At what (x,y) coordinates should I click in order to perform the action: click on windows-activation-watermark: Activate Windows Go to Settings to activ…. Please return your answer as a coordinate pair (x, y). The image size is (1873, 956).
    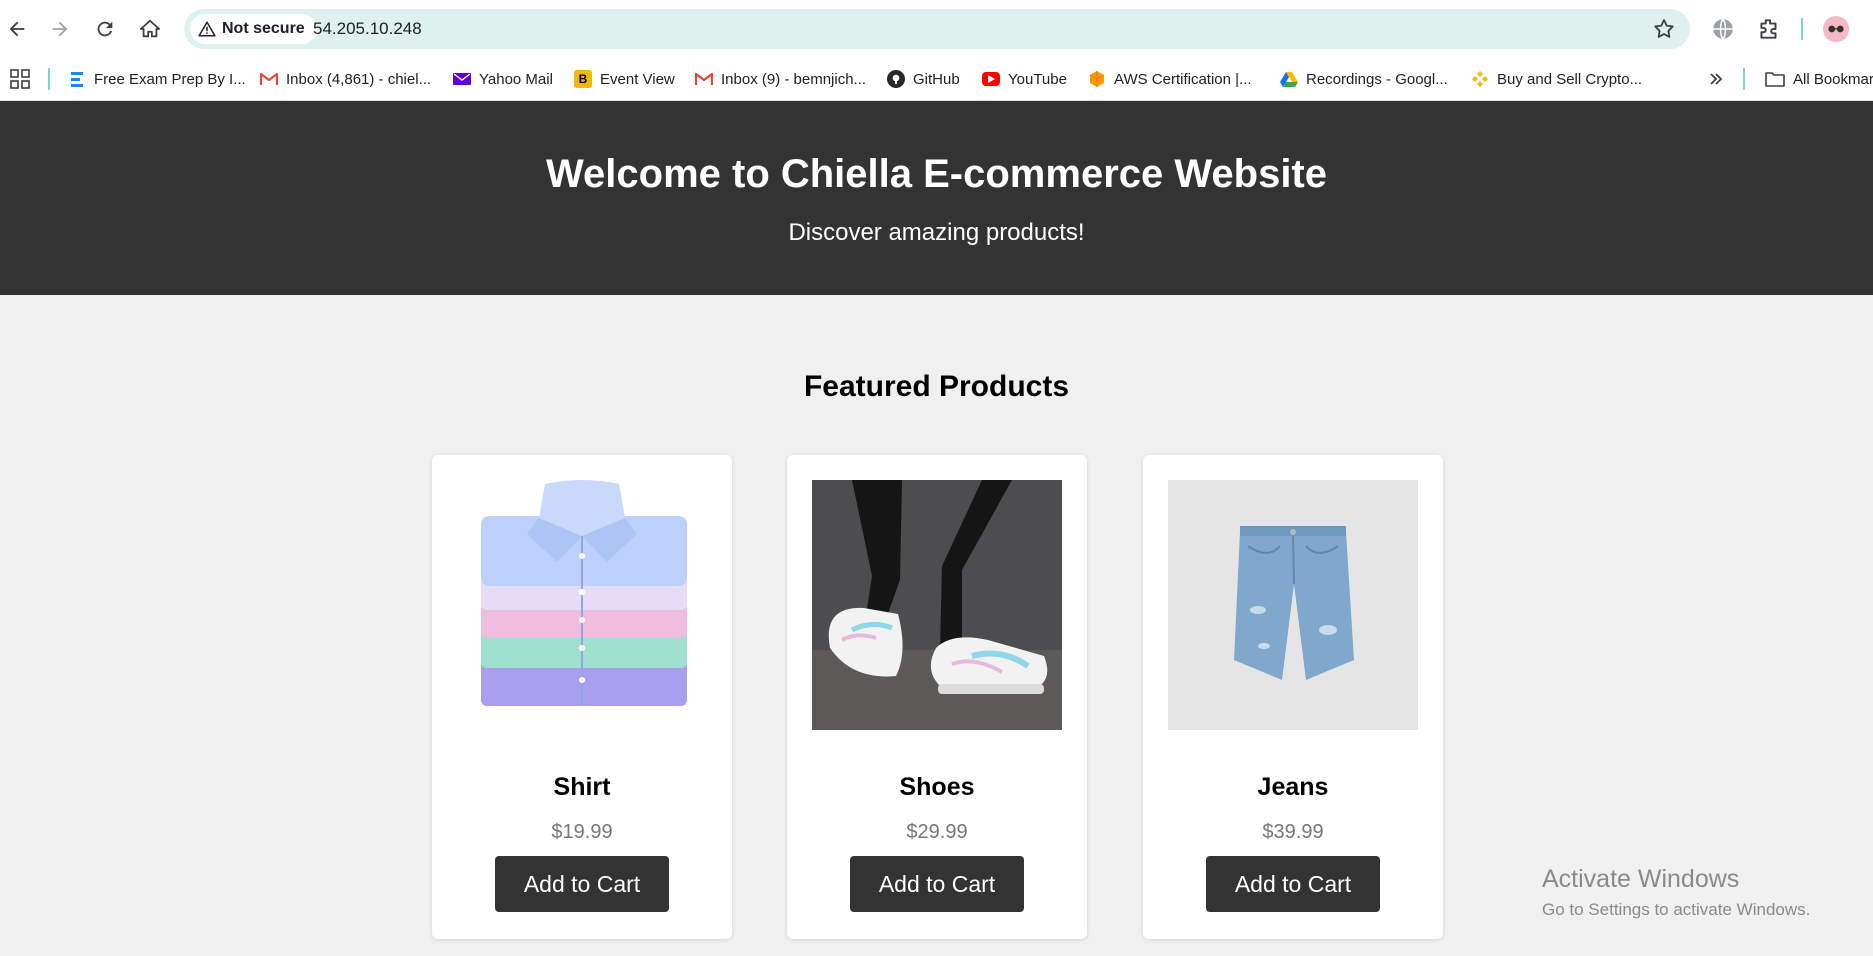
    Looking at the image, I should click on (1676, 892).